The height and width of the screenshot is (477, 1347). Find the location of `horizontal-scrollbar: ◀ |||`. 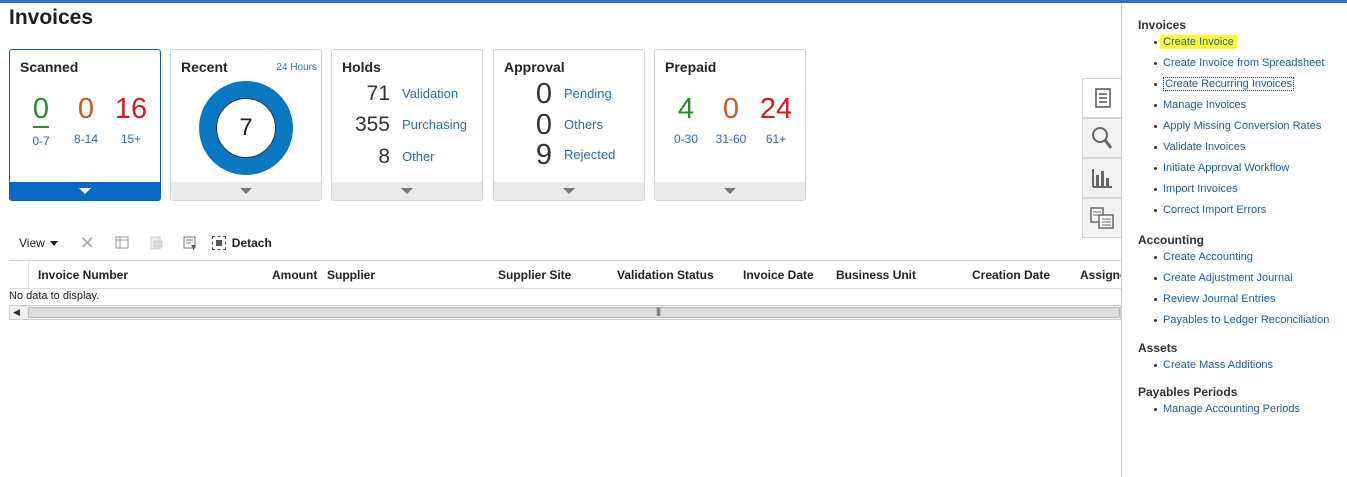

horizontal-scrollbar: ◀ ||| is located at coordinates (565, 312).